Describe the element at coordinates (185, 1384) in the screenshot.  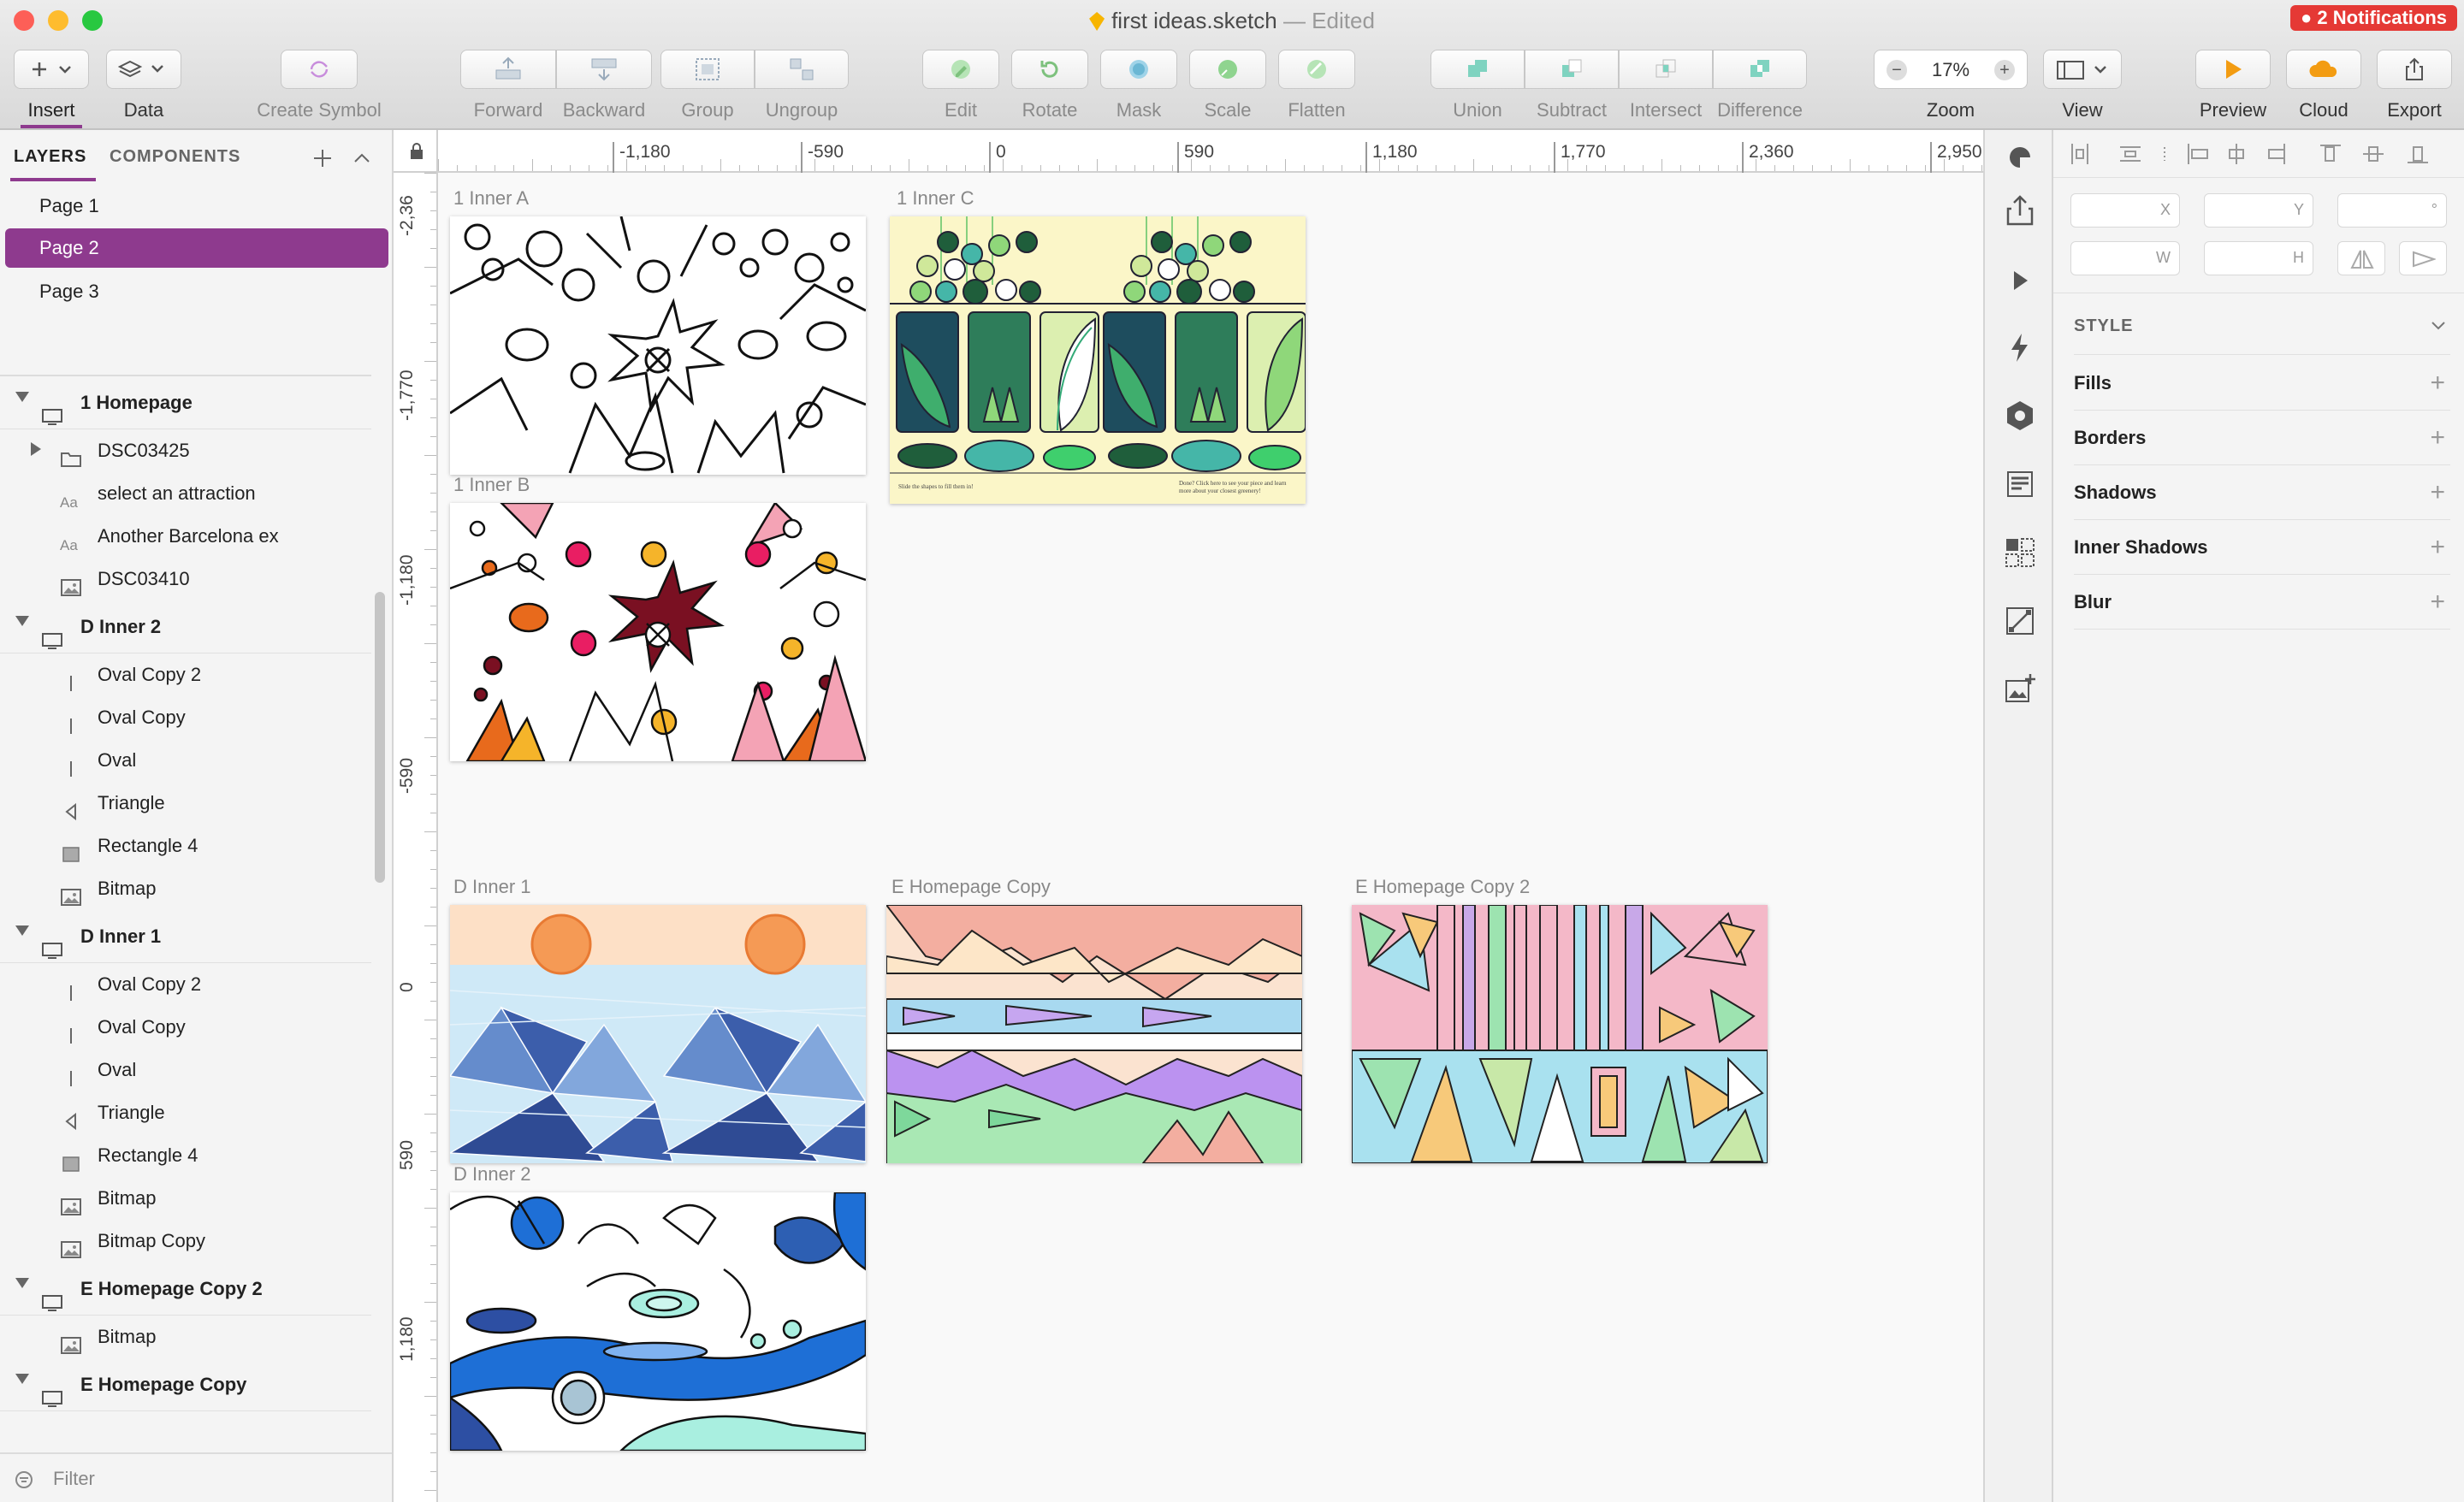
I see `layer-artboard: E Homepage Copy` at that location.